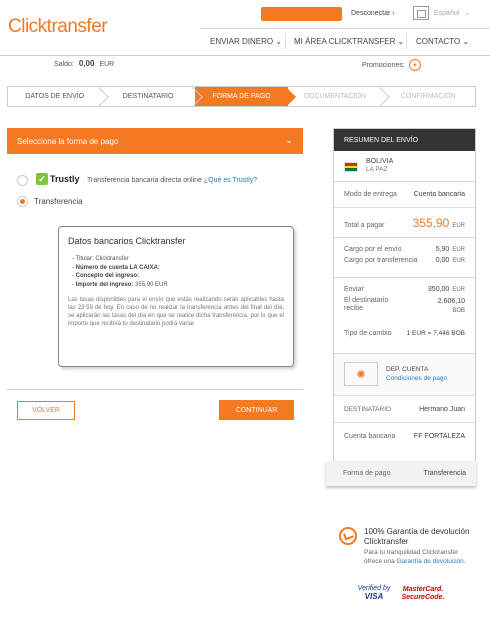 This screenshot has height=622, width=490. Describe the element at coordinates (423, 593) in the screenshot. I see `mastercard-securecode-logo: MasterCard. SecureCode.` at that location.